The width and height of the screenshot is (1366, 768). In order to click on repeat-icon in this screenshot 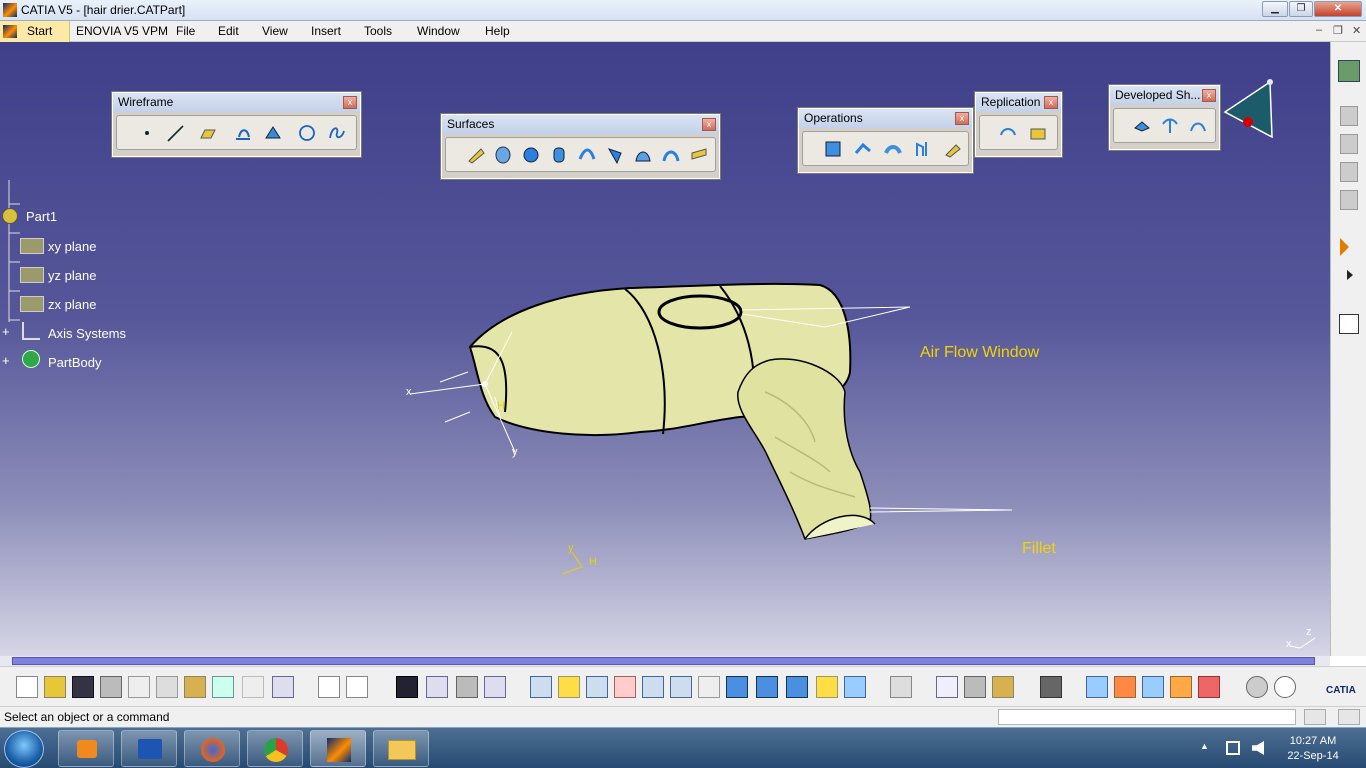, I will do `click(1008, 133)`.